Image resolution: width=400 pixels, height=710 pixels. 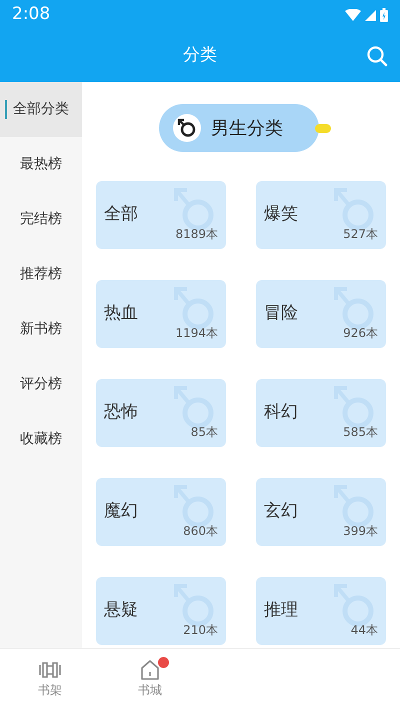 What do you see at coordinates (321, 413) in the screenshot?
I see `category-card: 科幻 585本` at bounding box center [321, 413].